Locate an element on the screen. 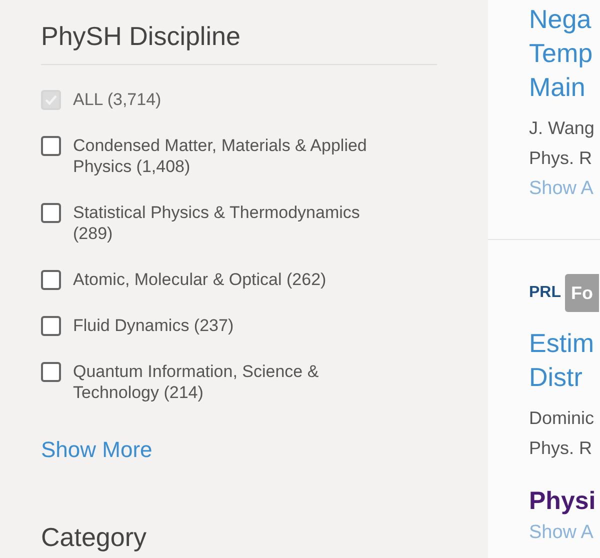  option-label: Condensed Matter, Materials & Applied Physics (1,408) is located at coordinates (220, 156).